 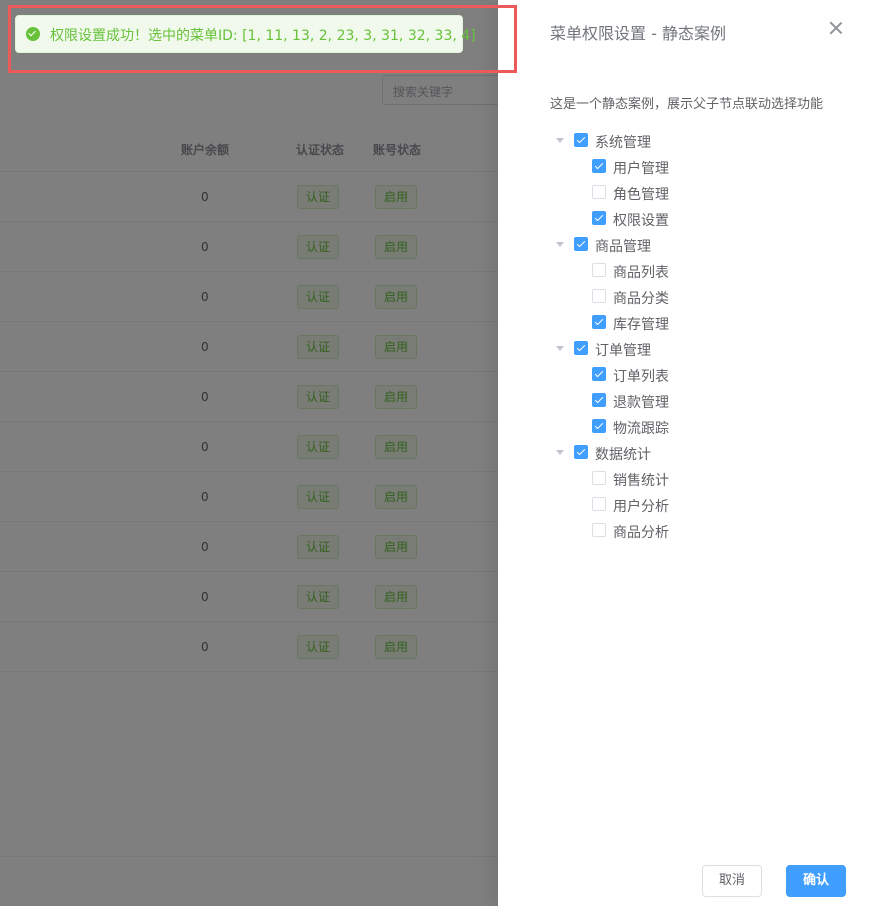 I want to click on tree-node-label: 用户分析, so click(x=641, y=507).